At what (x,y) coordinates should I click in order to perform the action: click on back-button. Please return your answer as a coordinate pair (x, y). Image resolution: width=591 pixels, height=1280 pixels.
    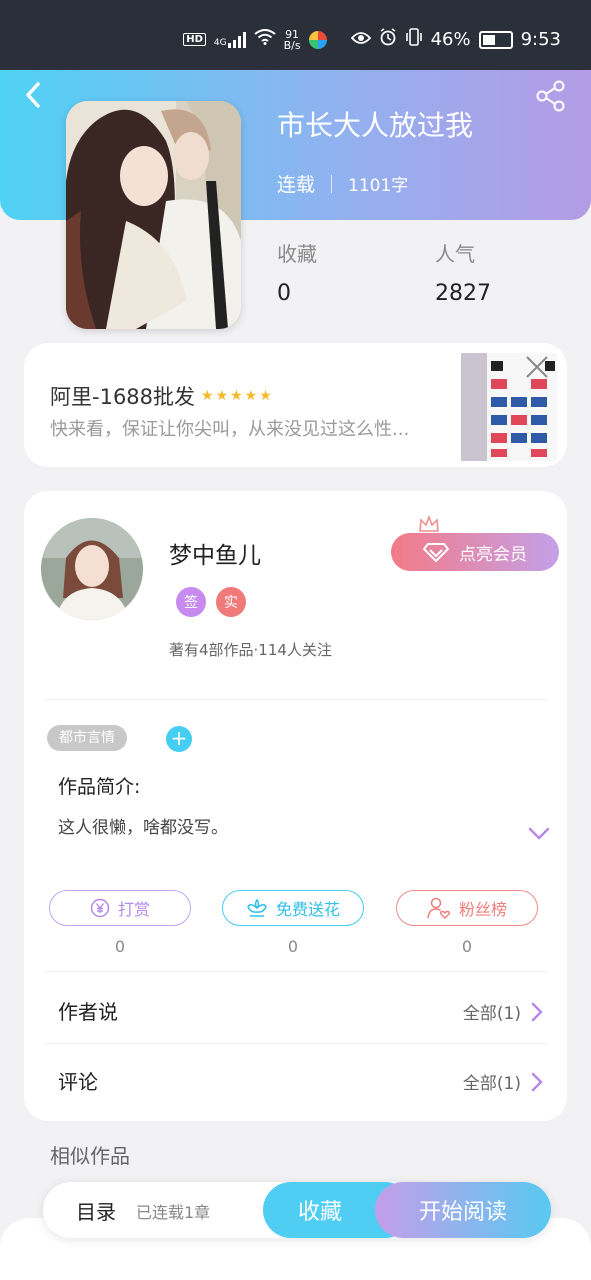
    Looking at the image, I should click on (35, 96).